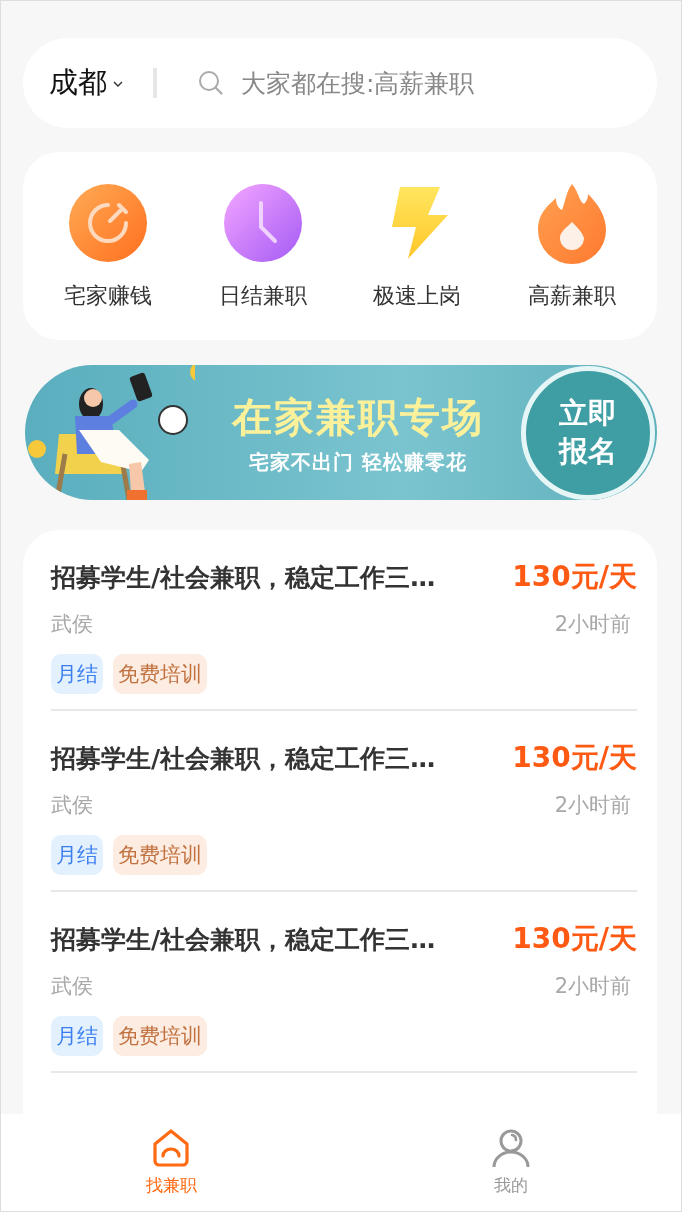  What do you see at coordinates (86, 83) in the screenshot?
I see `city-selector: 成都` at bounding box center [86, 83].